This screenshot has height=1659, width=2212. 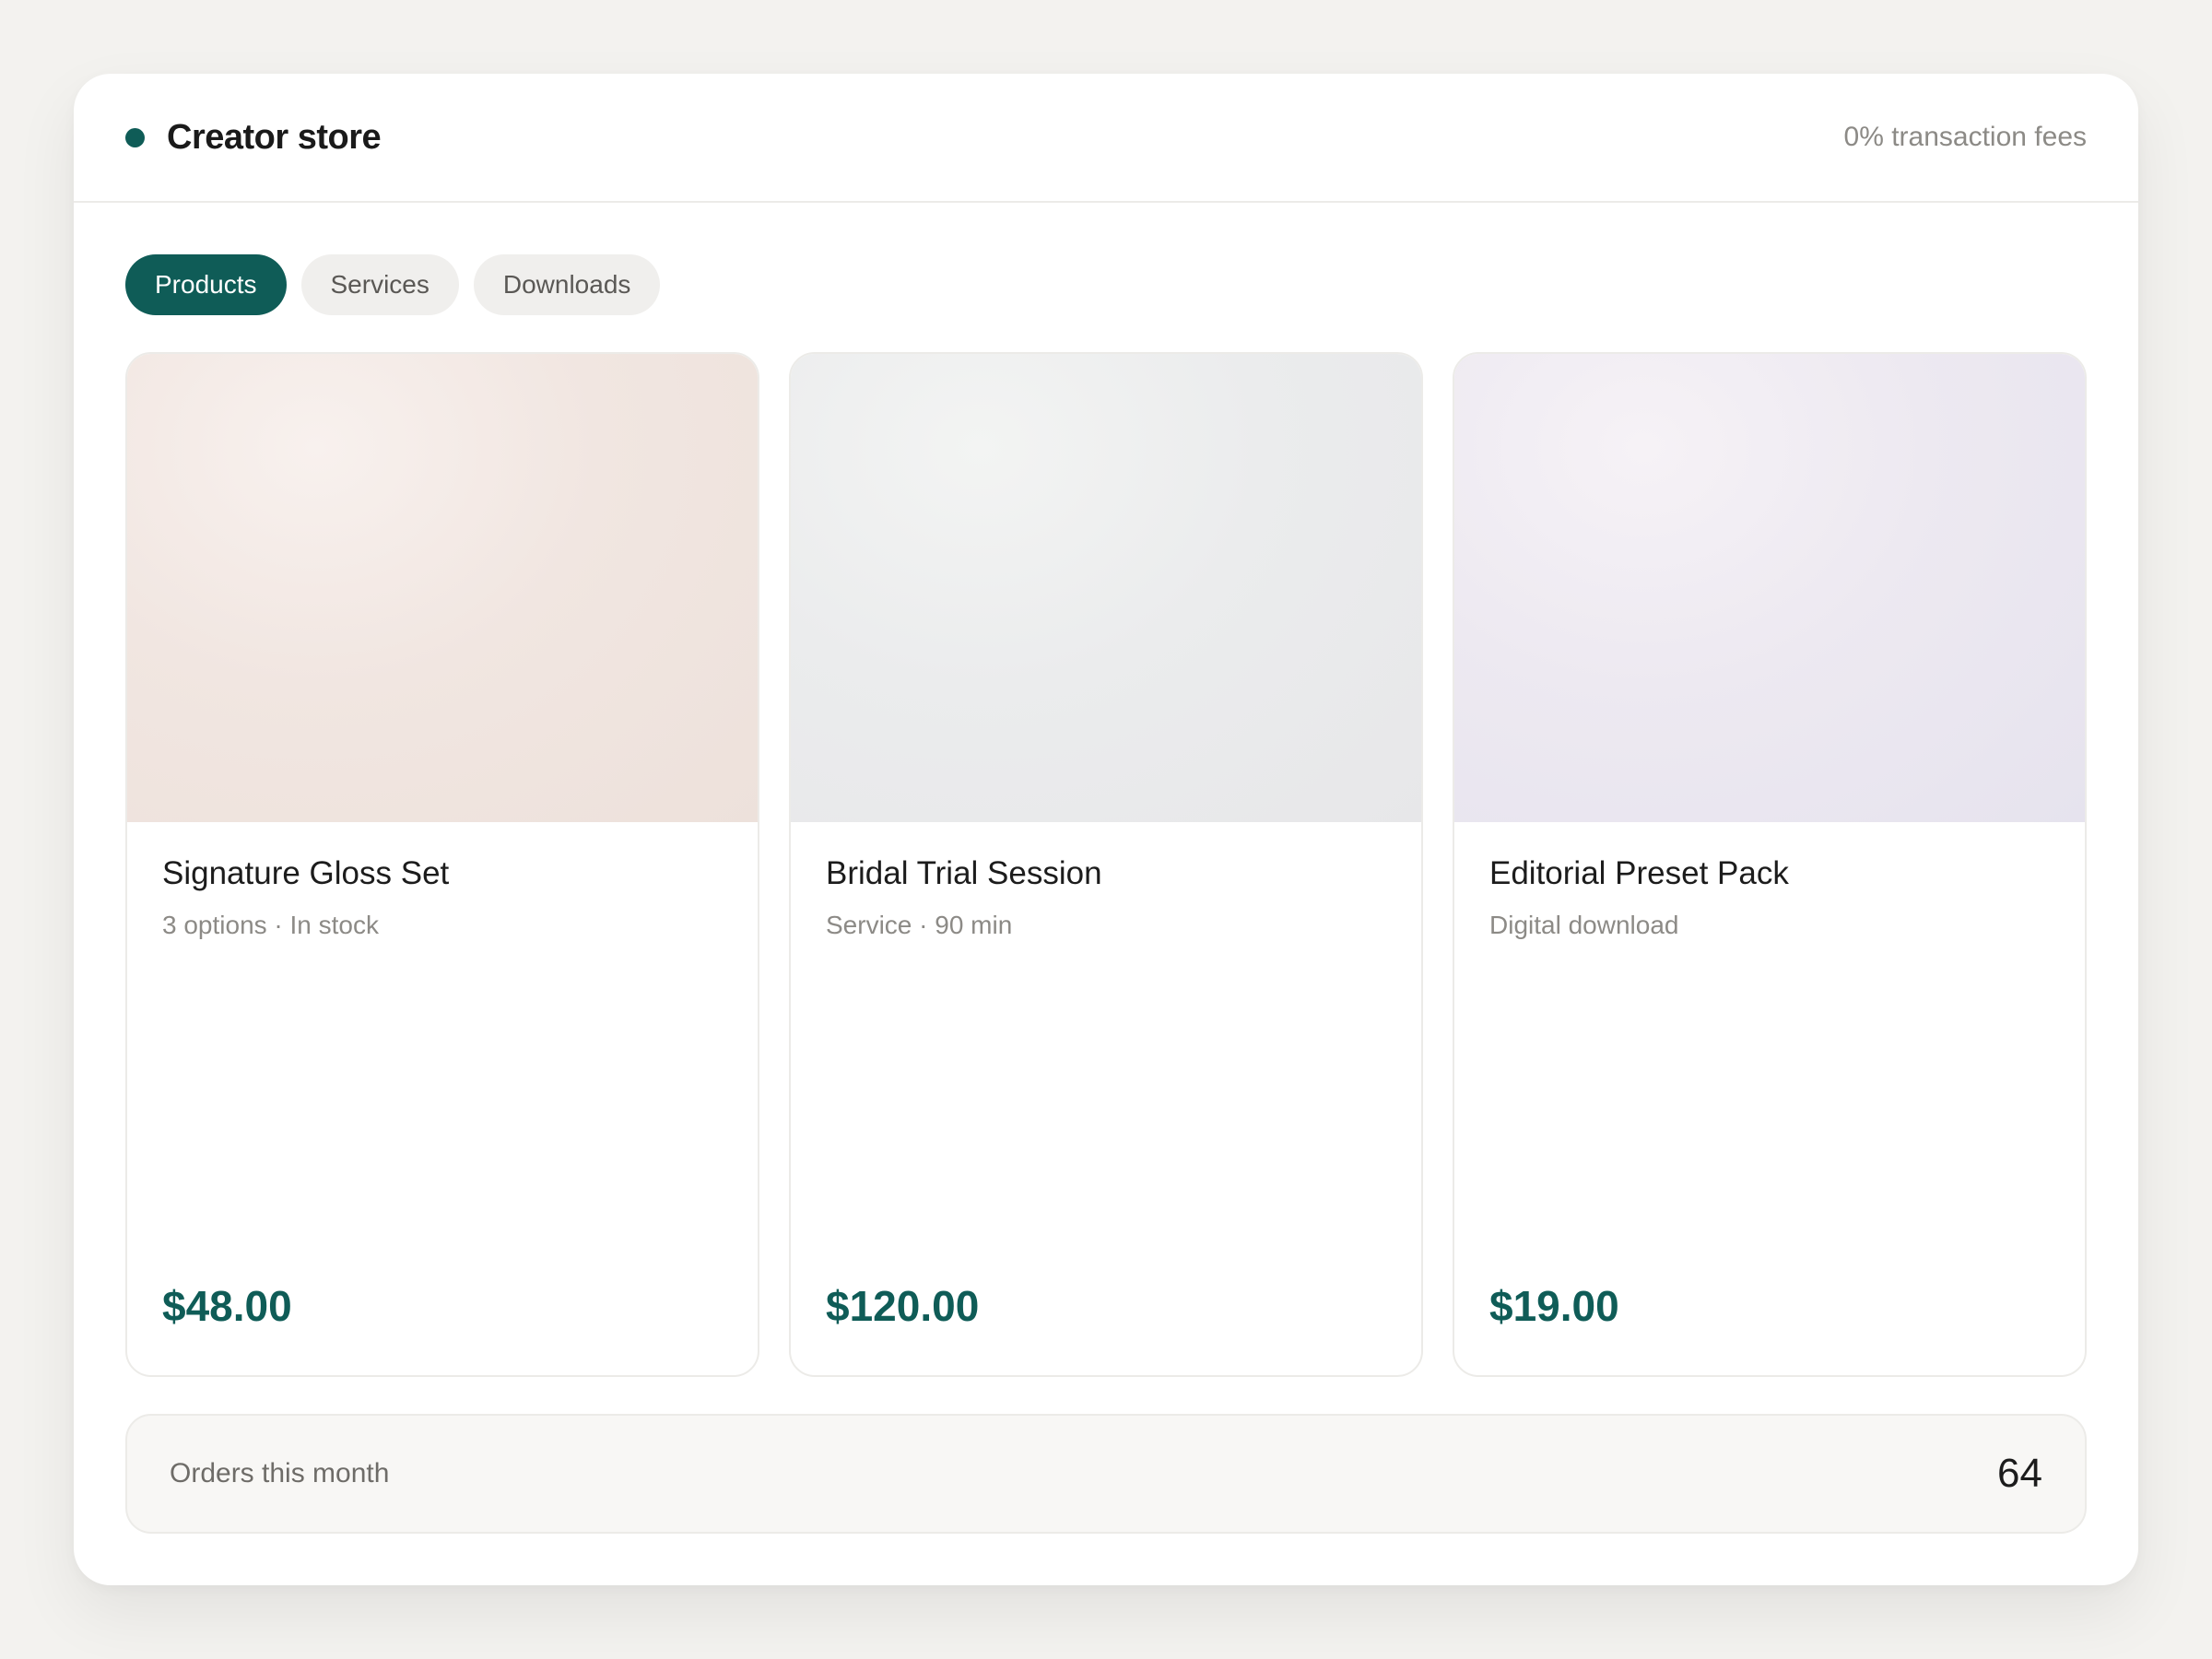 I want to click on product-meta: Digital download, so click(x=1584, y=925).